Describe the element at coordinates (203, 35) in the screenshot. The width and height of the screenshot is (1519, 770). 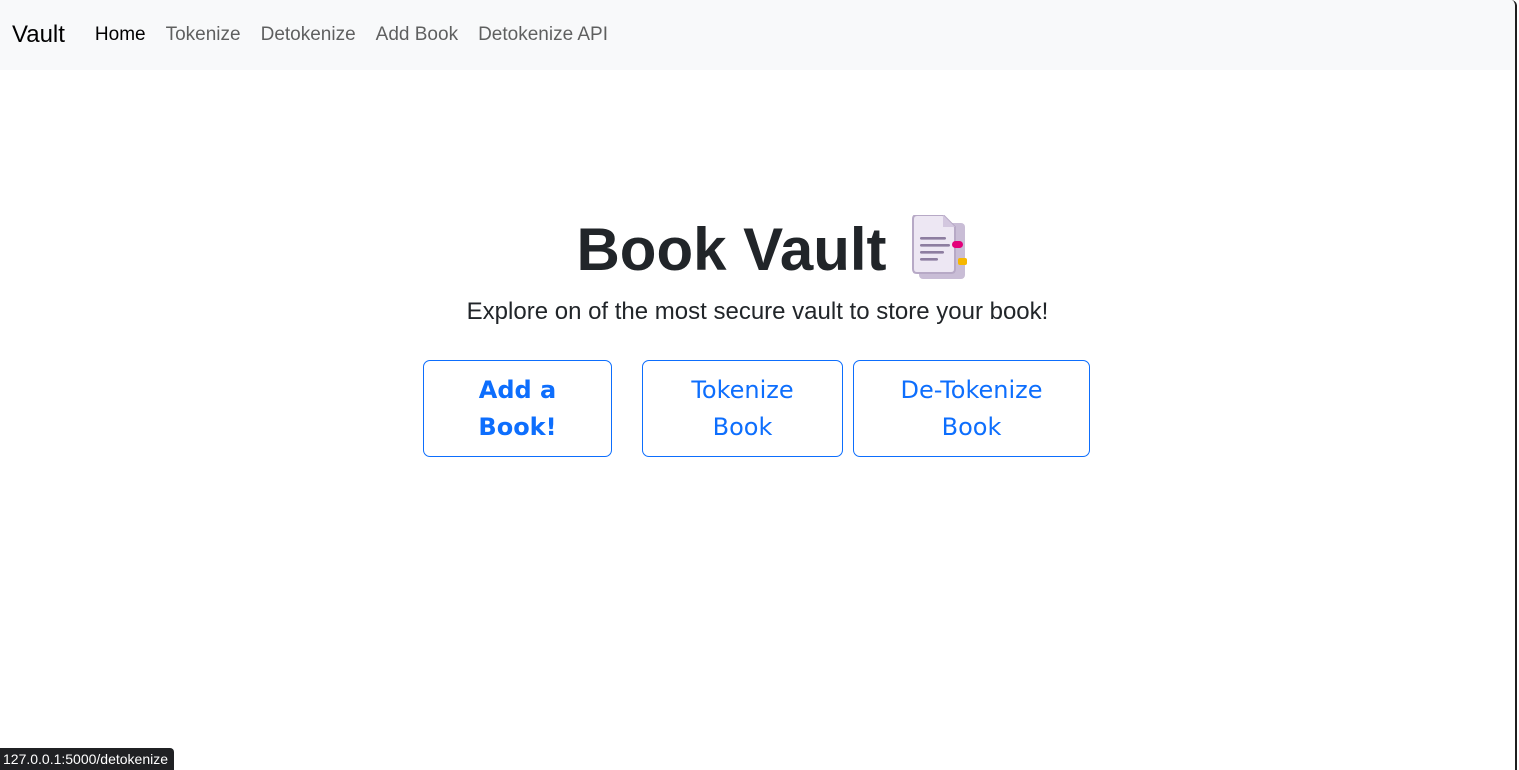
I see `nav-link-tokenize: Tokenize` at that location.